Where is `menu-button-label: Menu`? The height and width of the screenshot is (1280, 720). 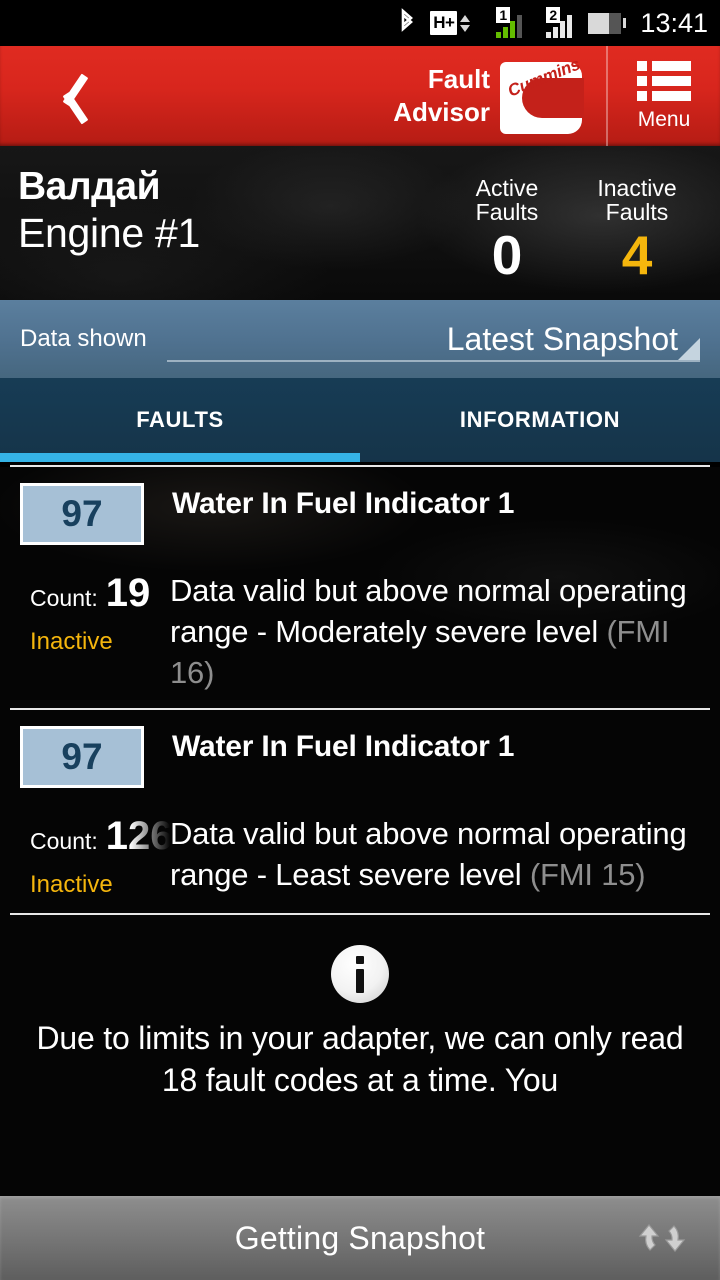
menu-button-label: Menu is located at coordinates (664, 119).